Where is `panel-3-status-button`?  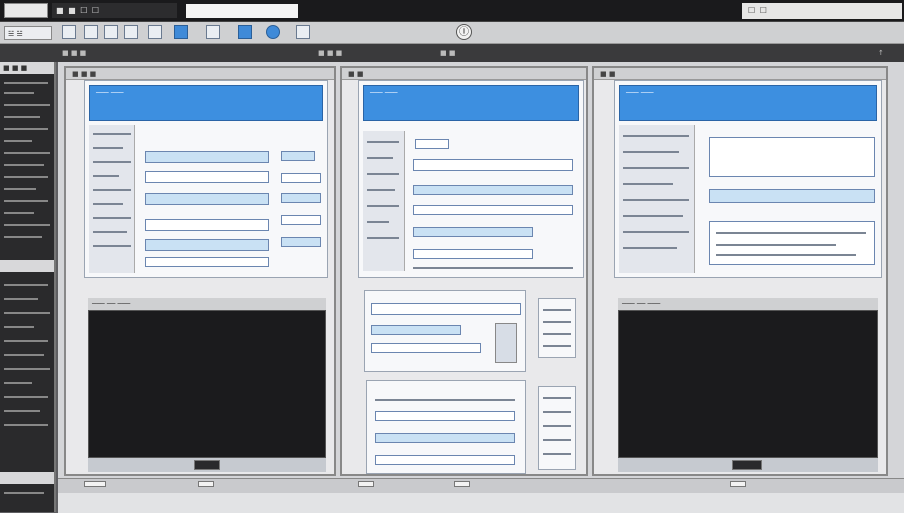
panel-3-status-button is located at coordinates (747, 465).